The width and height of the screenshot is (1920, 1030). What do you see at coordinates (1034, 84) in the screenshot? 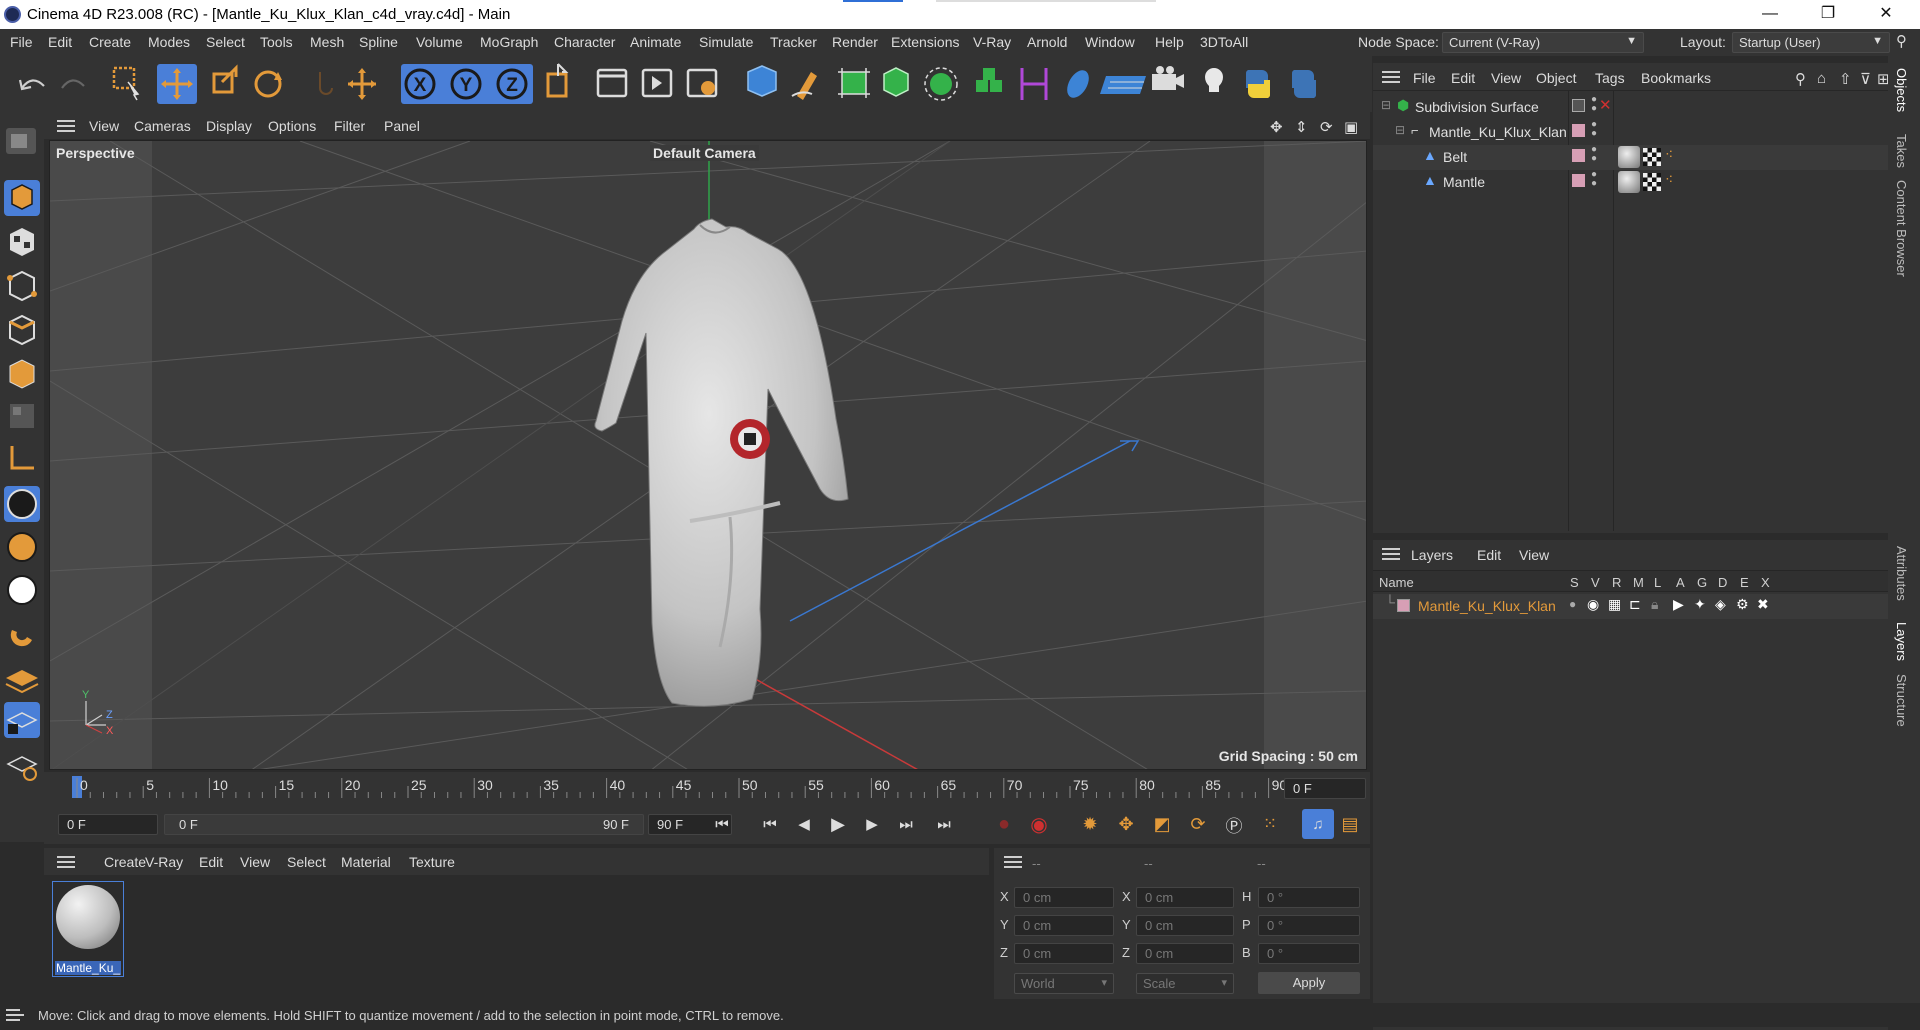
I see `deformer-button` at bounding box center [1034, 84].